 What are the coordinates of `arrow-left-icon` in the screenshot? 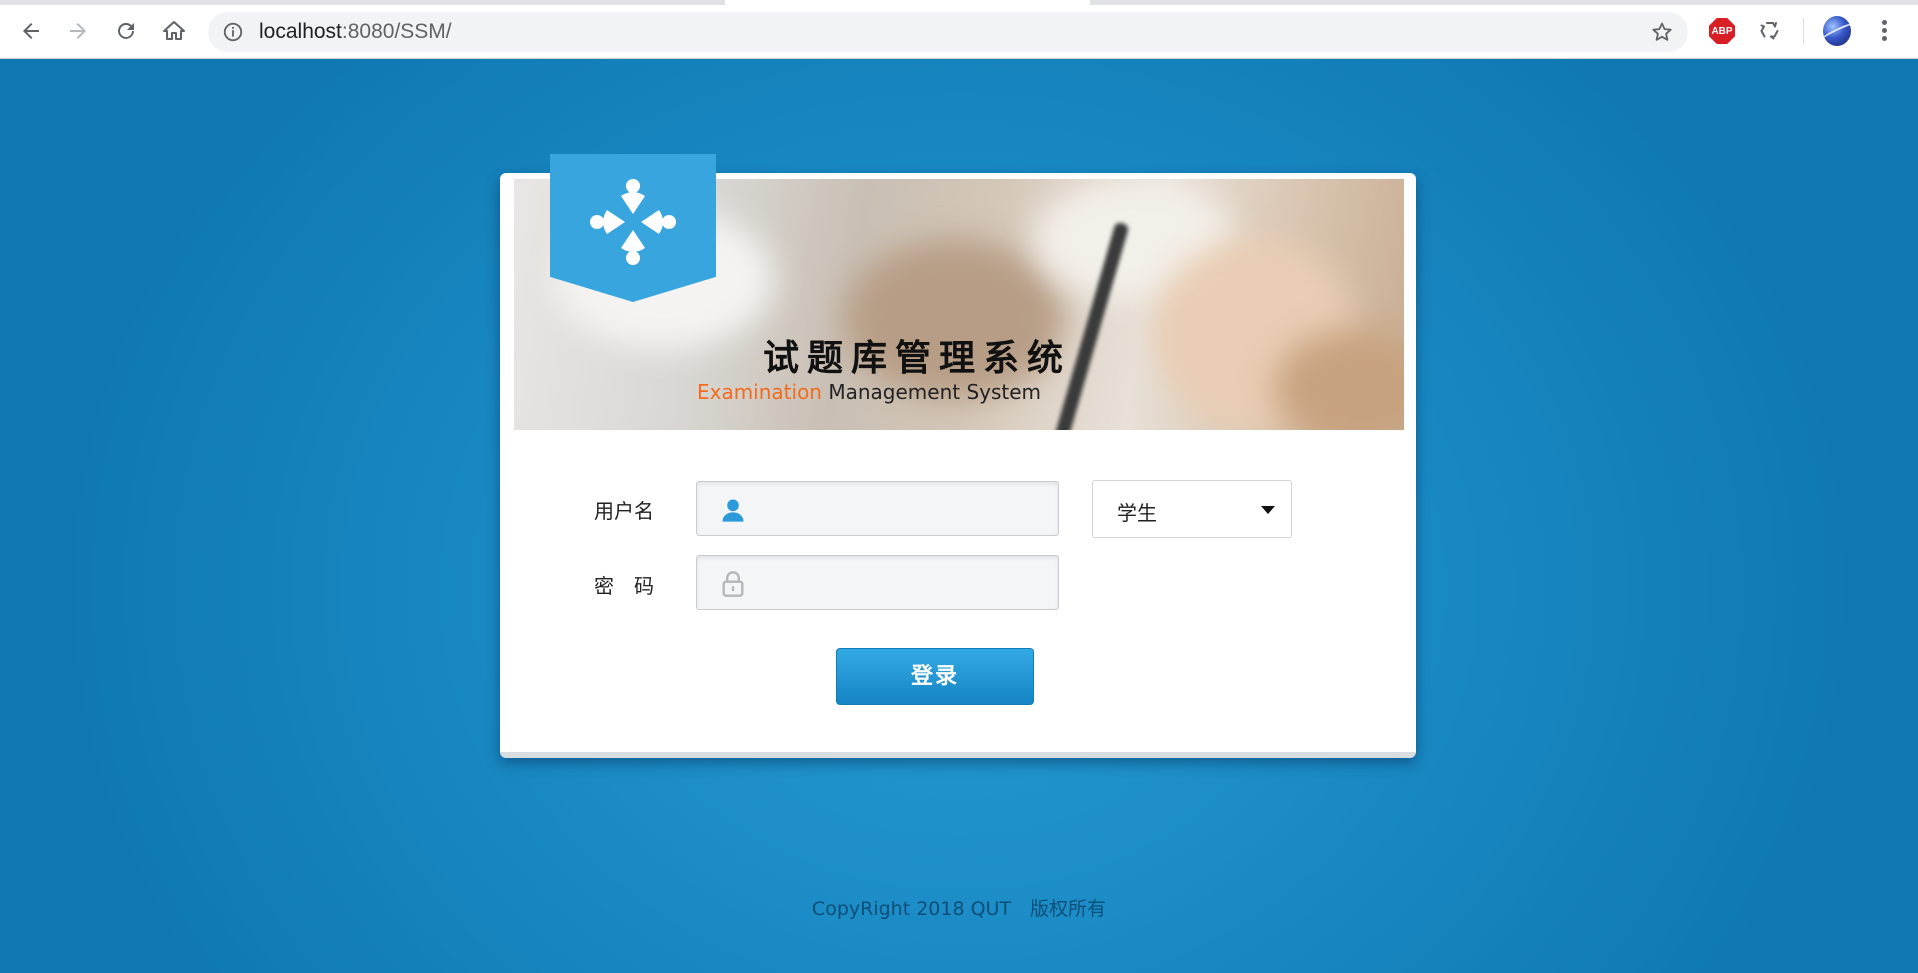 It's located at (31, 31).